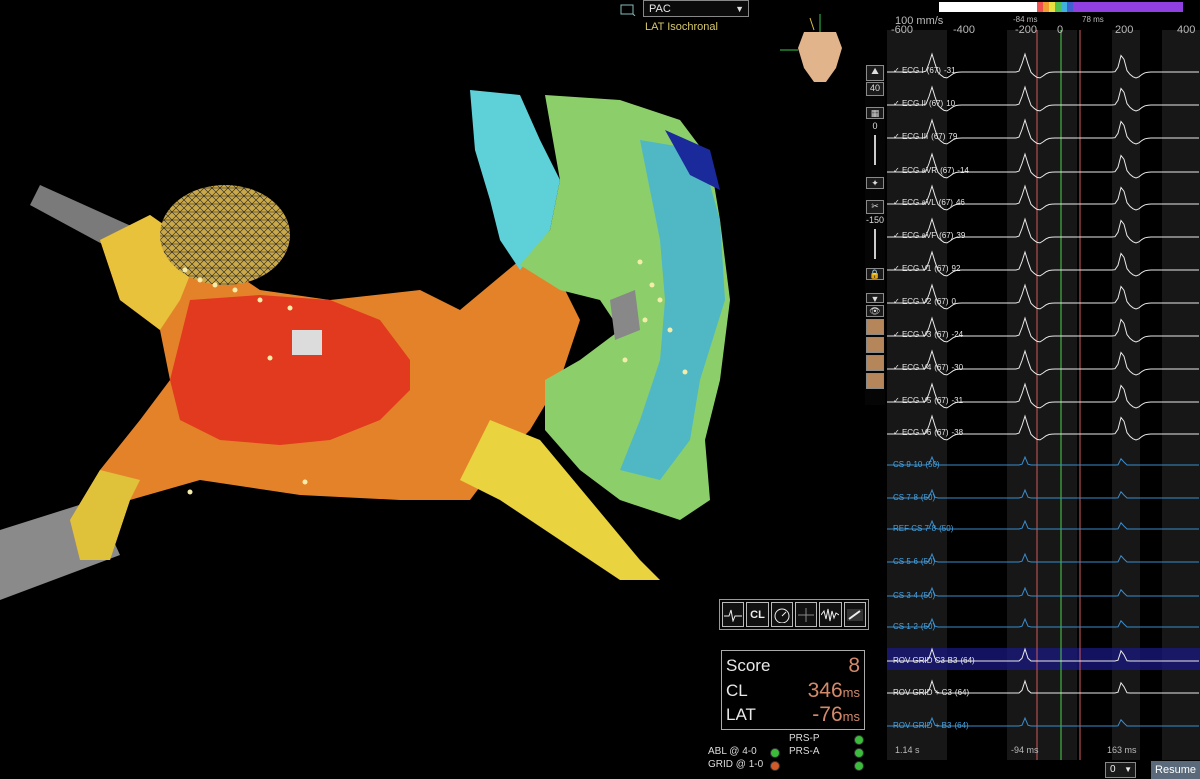 Image resolution: width=1200 pixels, height=779 pixels. What do you see at coordinates (930, 235) in the screenshot?
I see `channel-label: ✓ ECG aVF (67) 39` at bounding box center [930, 235].